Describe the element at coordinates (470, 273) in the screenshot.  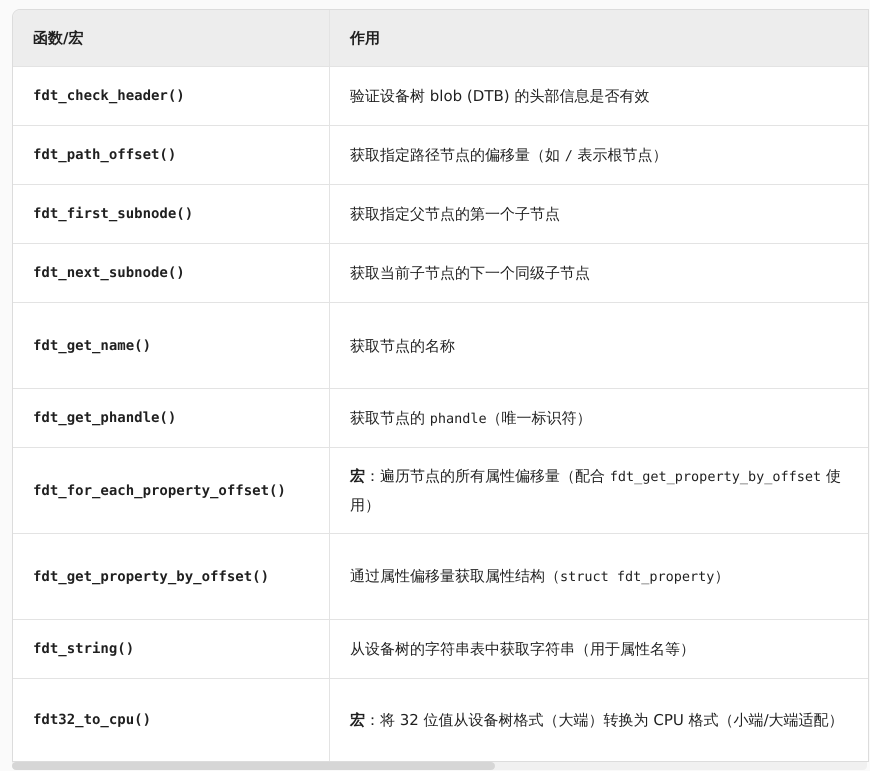
I see `description-text: 获取当前子节点的下一个同级子节点` at that location.